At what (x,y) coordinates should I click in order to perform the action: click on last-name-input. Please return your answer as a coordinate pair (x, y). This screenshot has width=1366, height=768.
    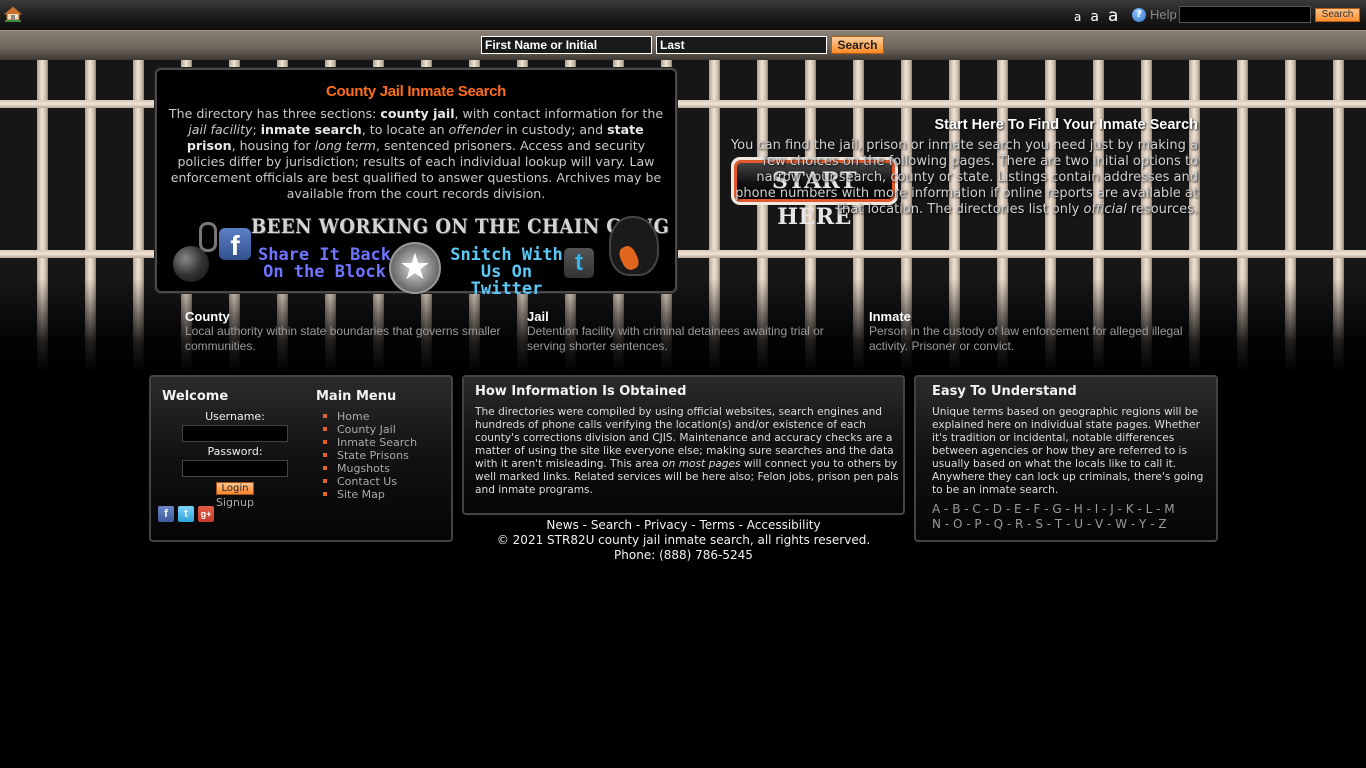
    Looking at the image, I should click on (741, 45).